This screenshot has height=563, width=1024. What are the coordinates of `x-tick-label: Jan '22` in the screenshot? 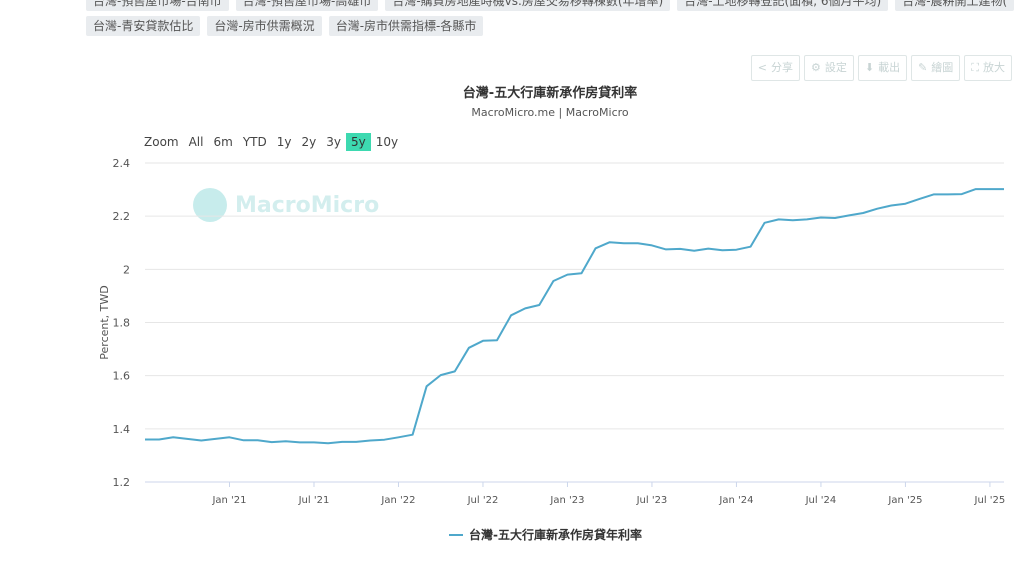 It's located at (397, 500).